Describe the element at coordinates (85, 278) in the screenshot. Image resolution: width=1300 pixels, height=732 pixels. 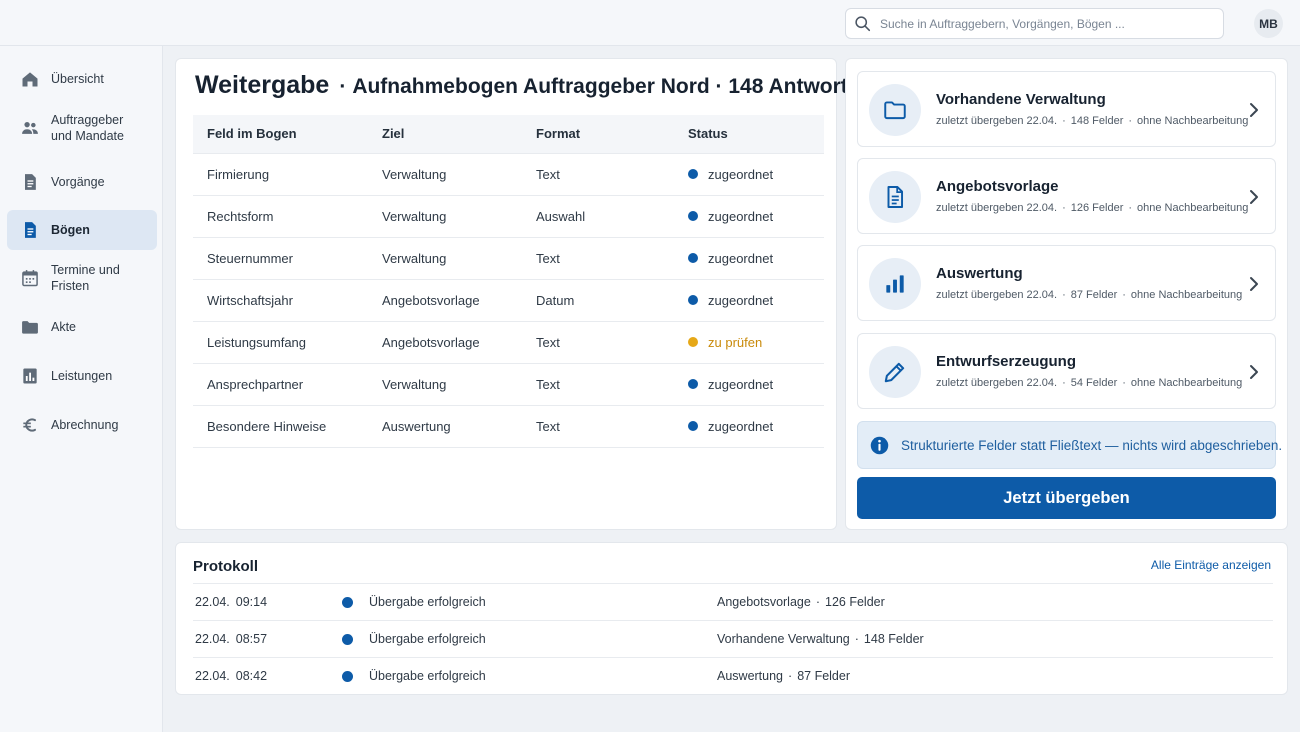
I see `sidebar-item-label: Termine und Fristen` at that location.